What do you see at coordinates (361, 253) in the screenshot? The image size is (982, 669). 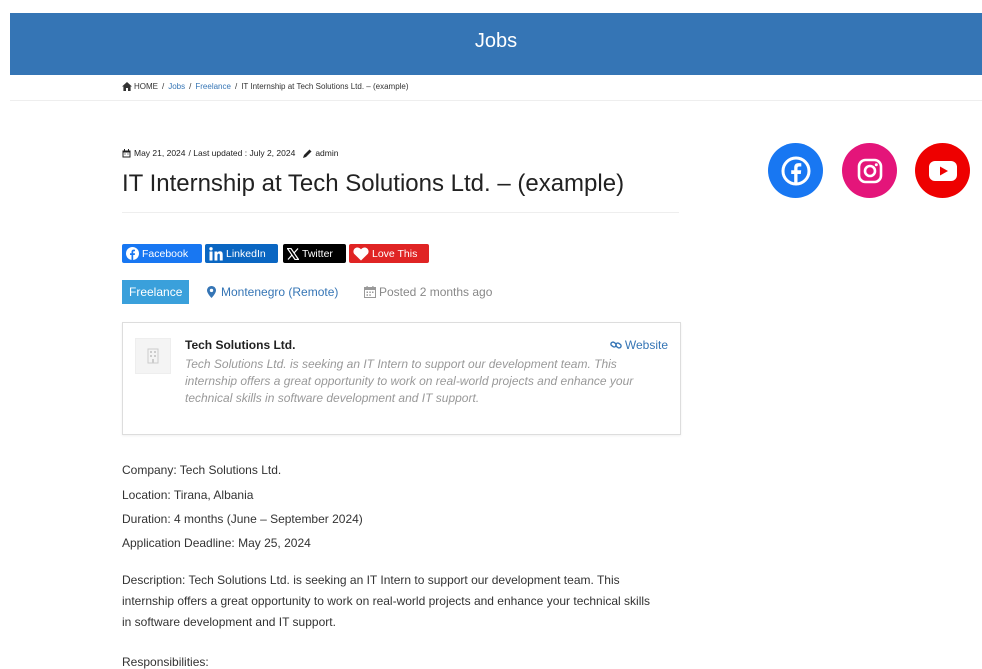 I see `heart-icon` at bounding box center [361, 253].